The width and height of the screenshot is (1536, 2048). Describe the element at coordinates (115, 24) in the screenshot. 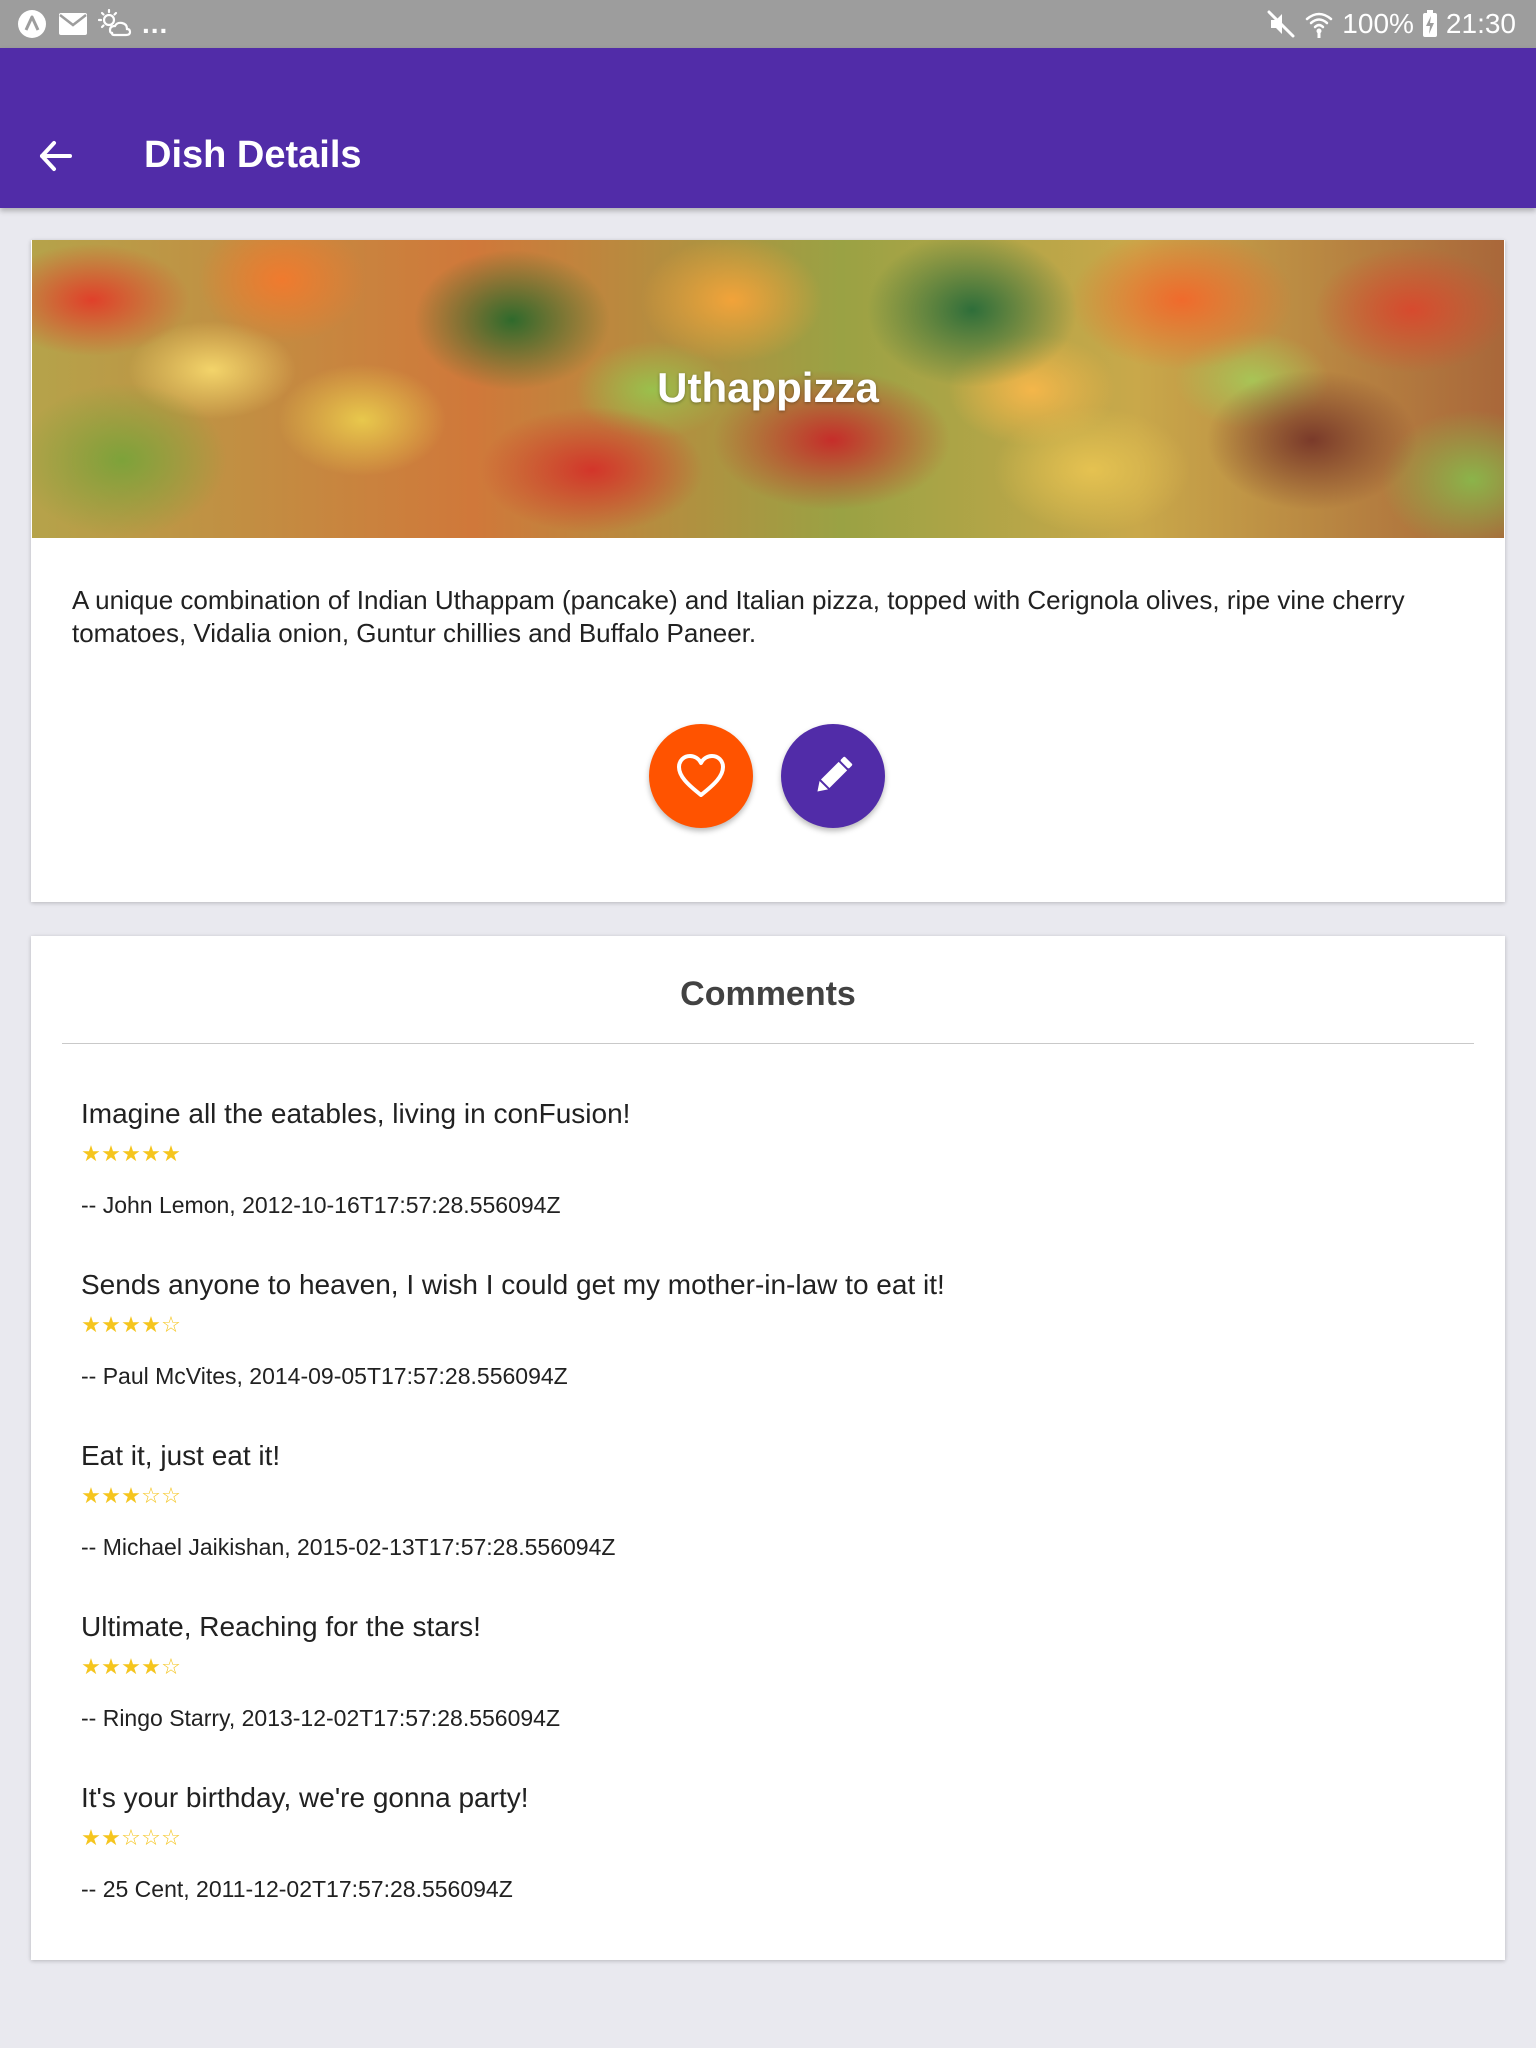

I see `weather-icon` at that location.